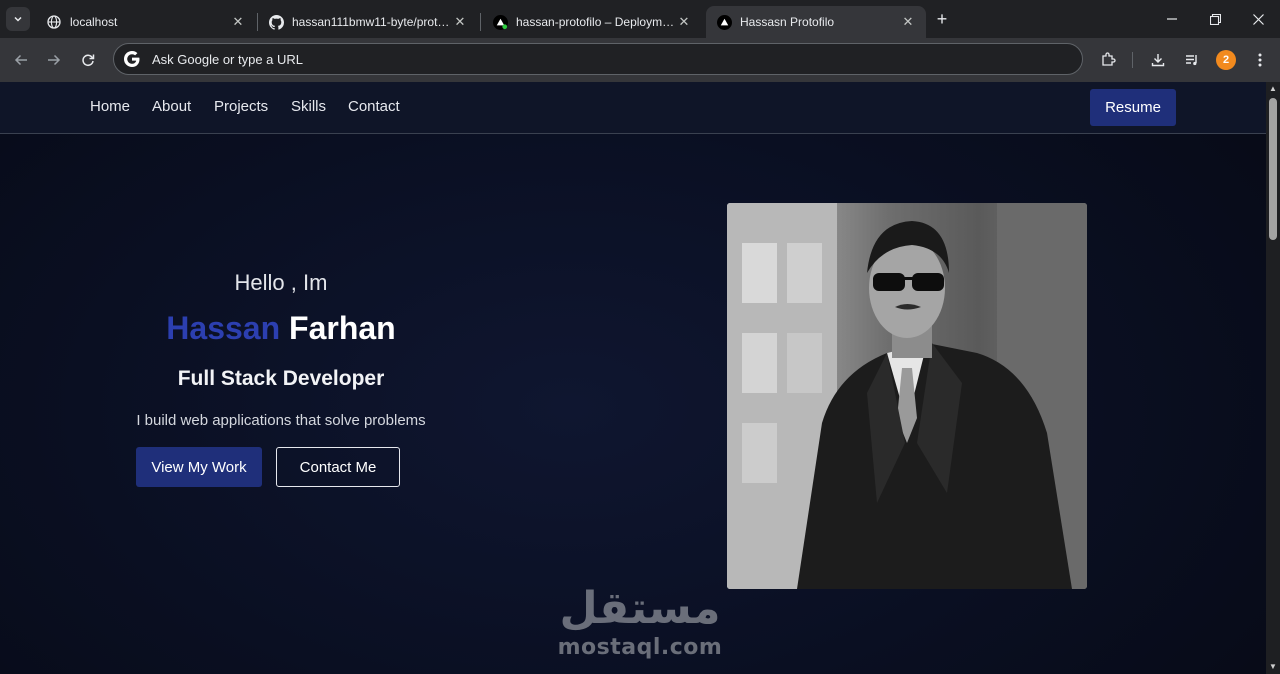 The height and width of the screenshot is (674, 1280). What do you see at coordinates (1273, 169) in the screenshot?
I see `scroll-thumb` at bounding box center [1273, 169].